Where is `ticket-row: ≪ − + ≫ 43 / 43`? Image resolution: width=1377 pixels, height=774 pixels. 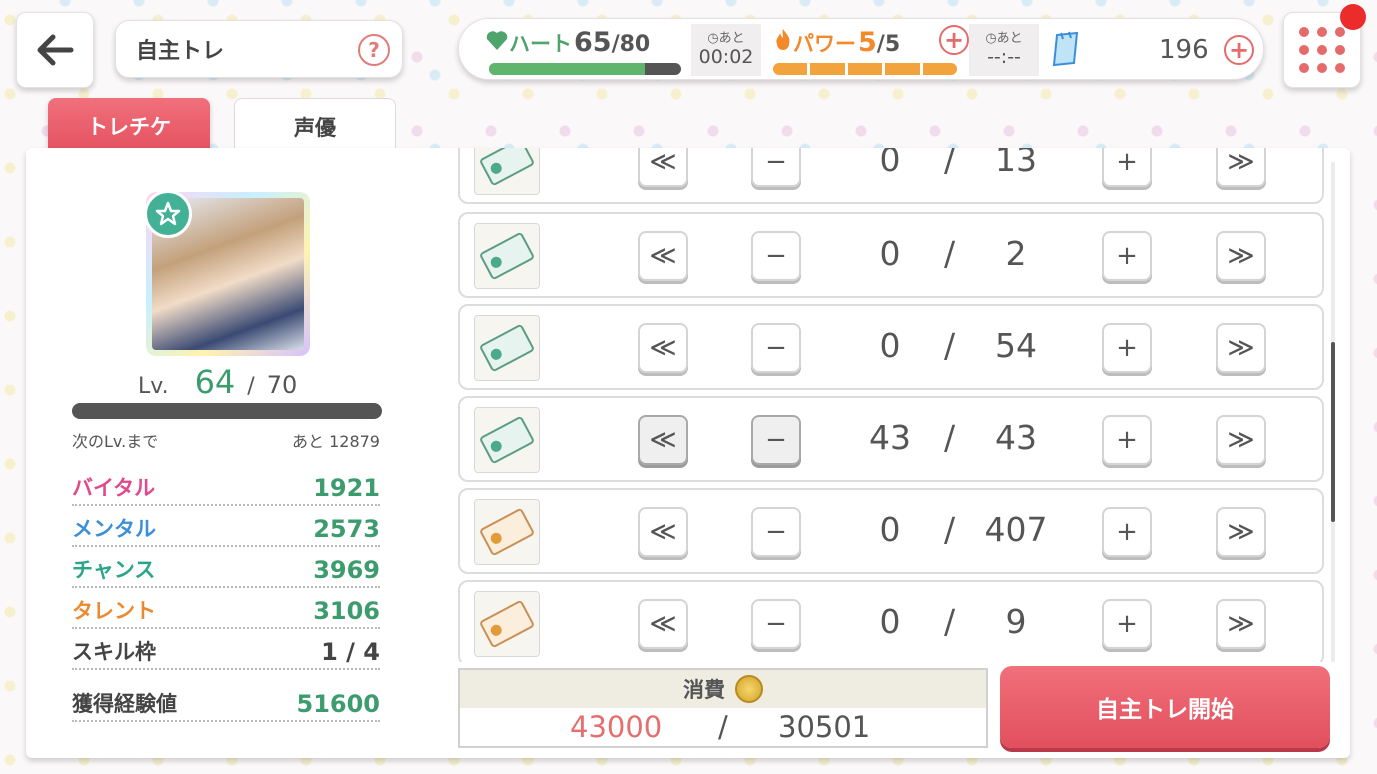 ticket-row: ≪ − + ≫ 43 / 43 is located at coordinates (891, 439).